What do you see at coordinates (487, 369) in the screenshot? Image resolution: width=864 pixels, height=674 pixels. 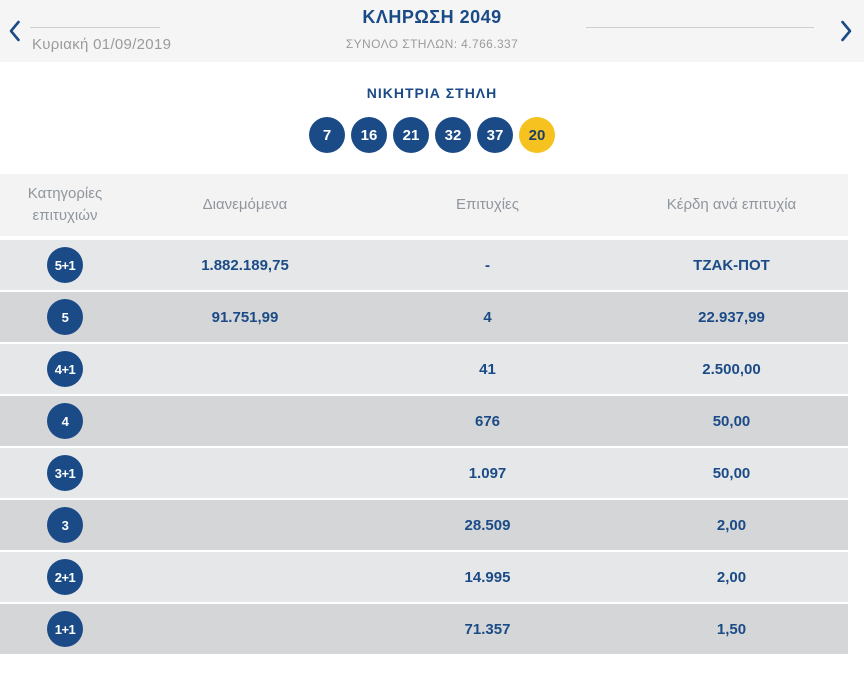 I see `winners-value: 41` at bounding box center [487, 369].